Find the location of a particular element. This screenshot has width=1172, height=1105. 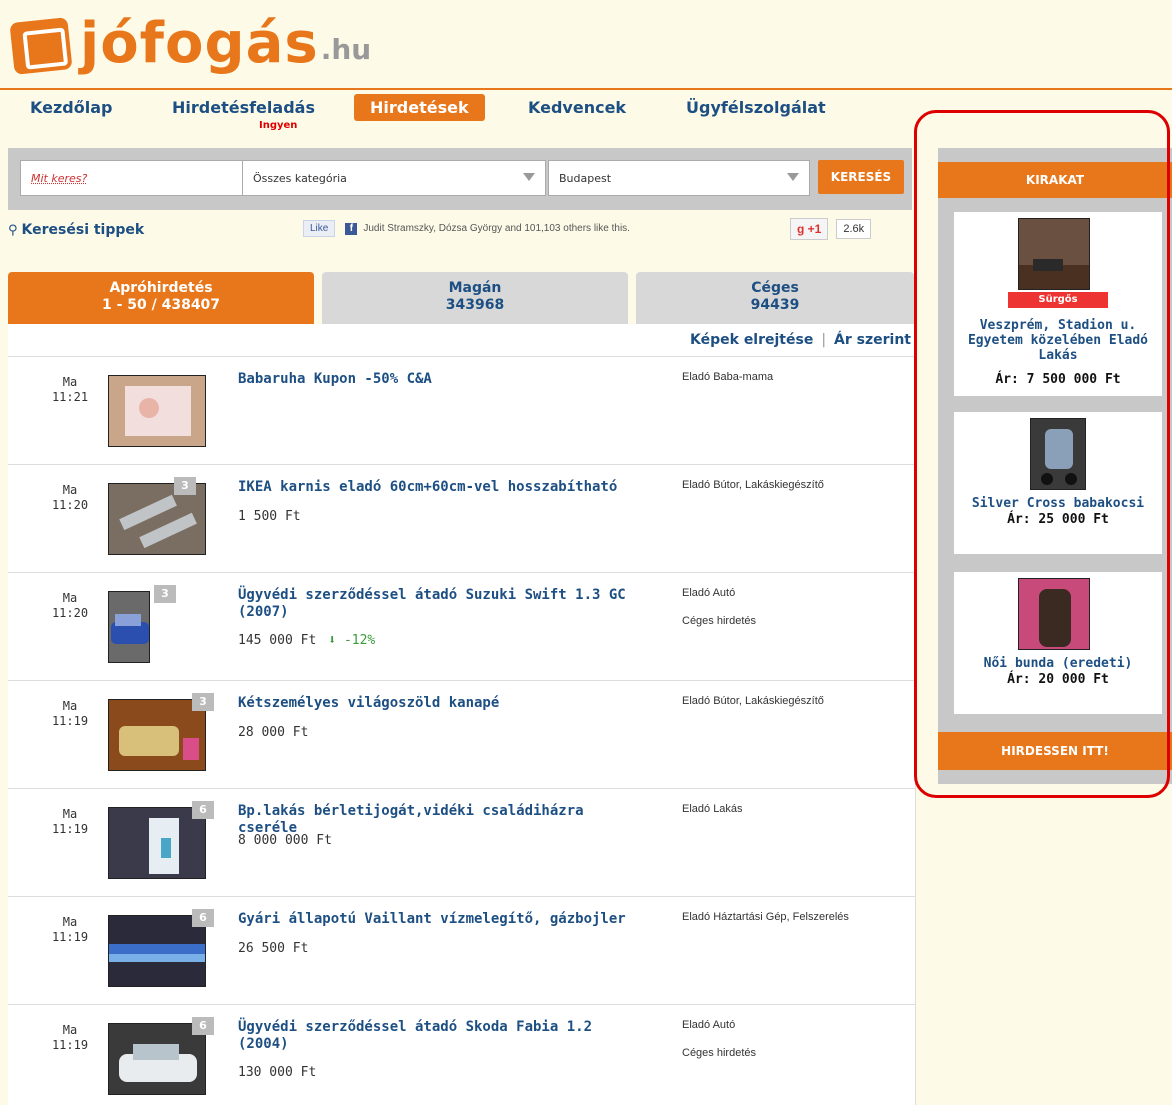

site-logo: jófogás .hu is located at coordinates (190, 43).